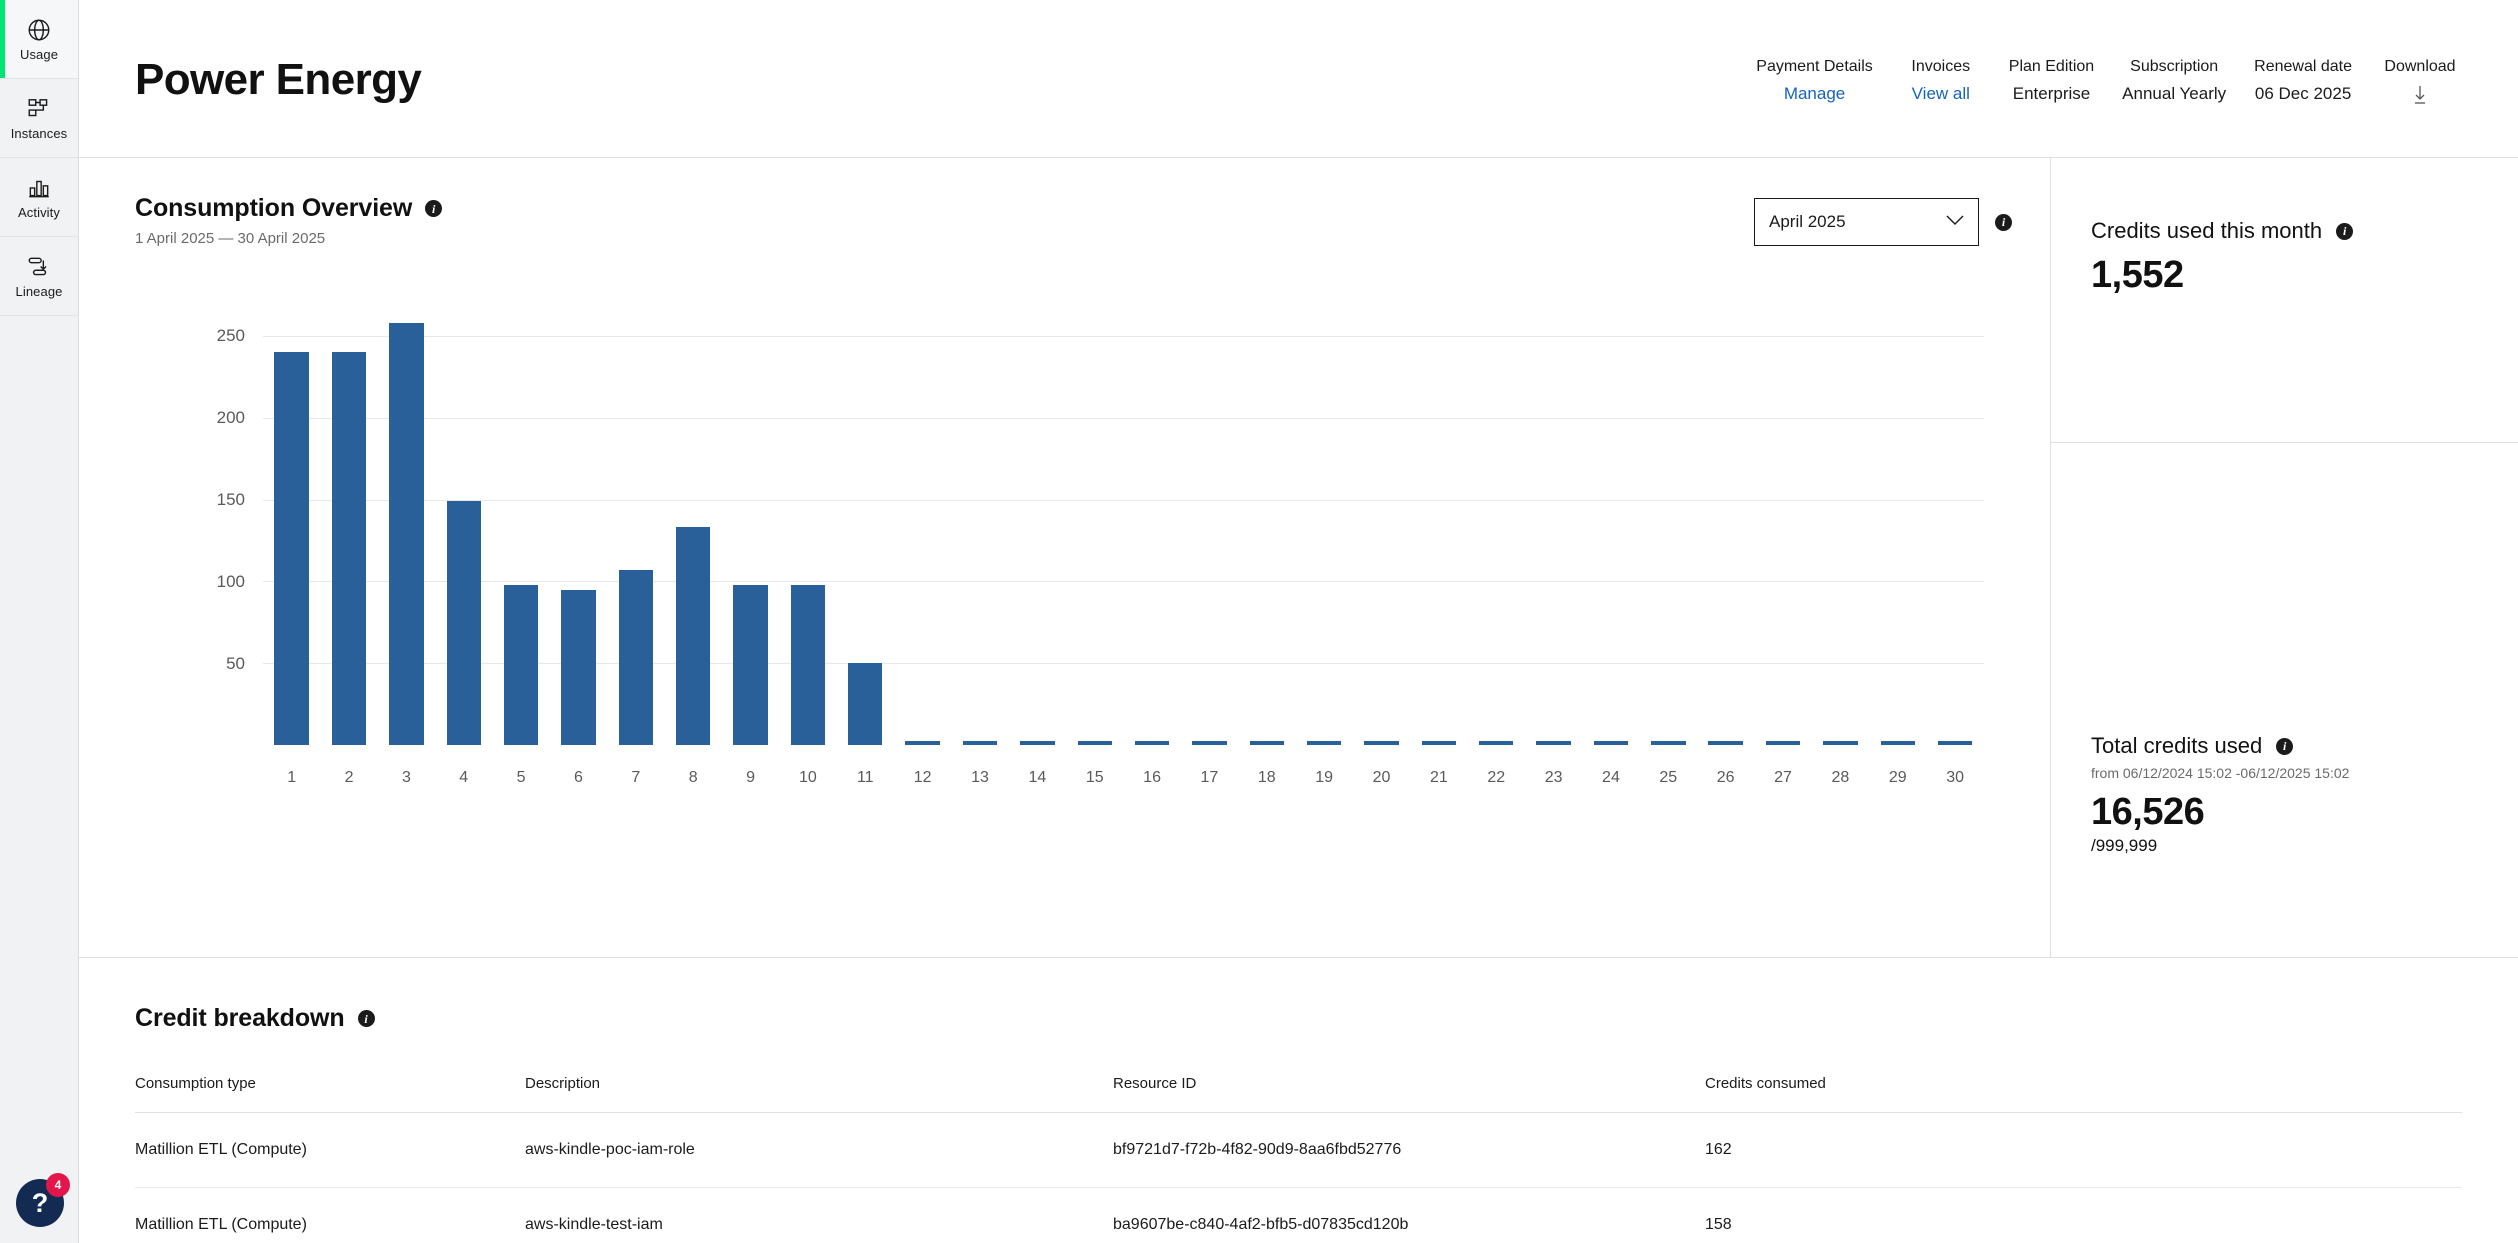  Describe the element at coordinates (1152, 777) in the screenshot. I see `x-axis-tick-label: 16` at that location.